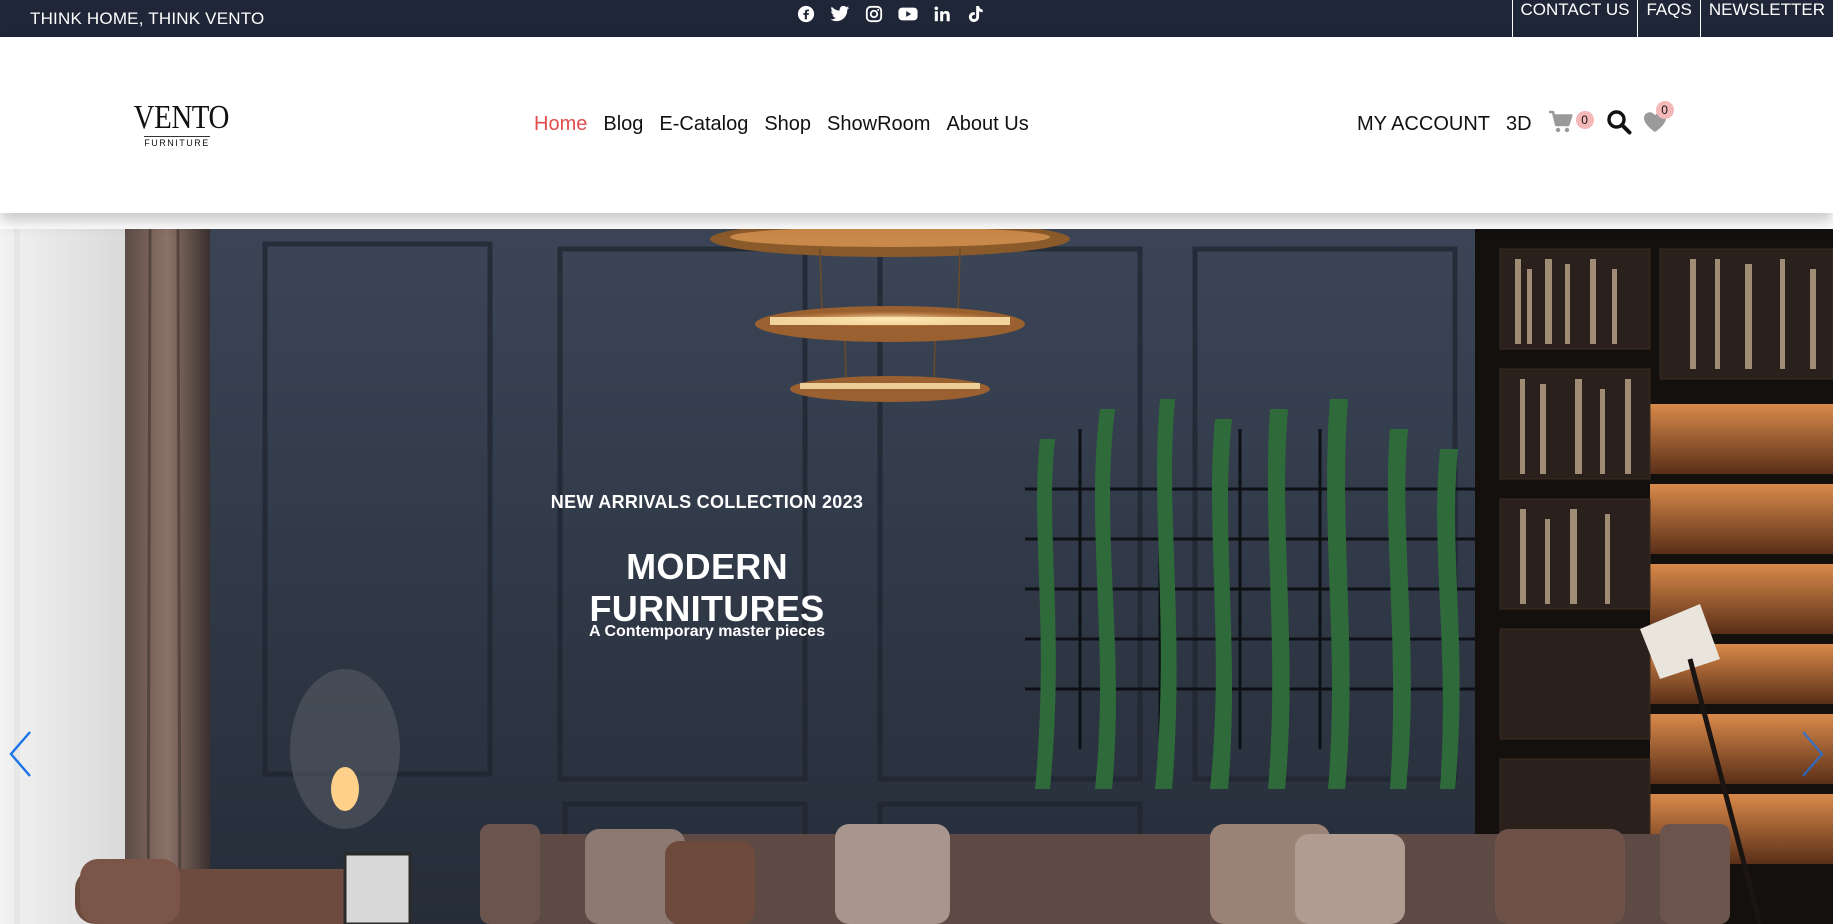 The width and height of the screenshot is (1833, 924). I want to click on chevron-right-icon, so click(1812, 757).